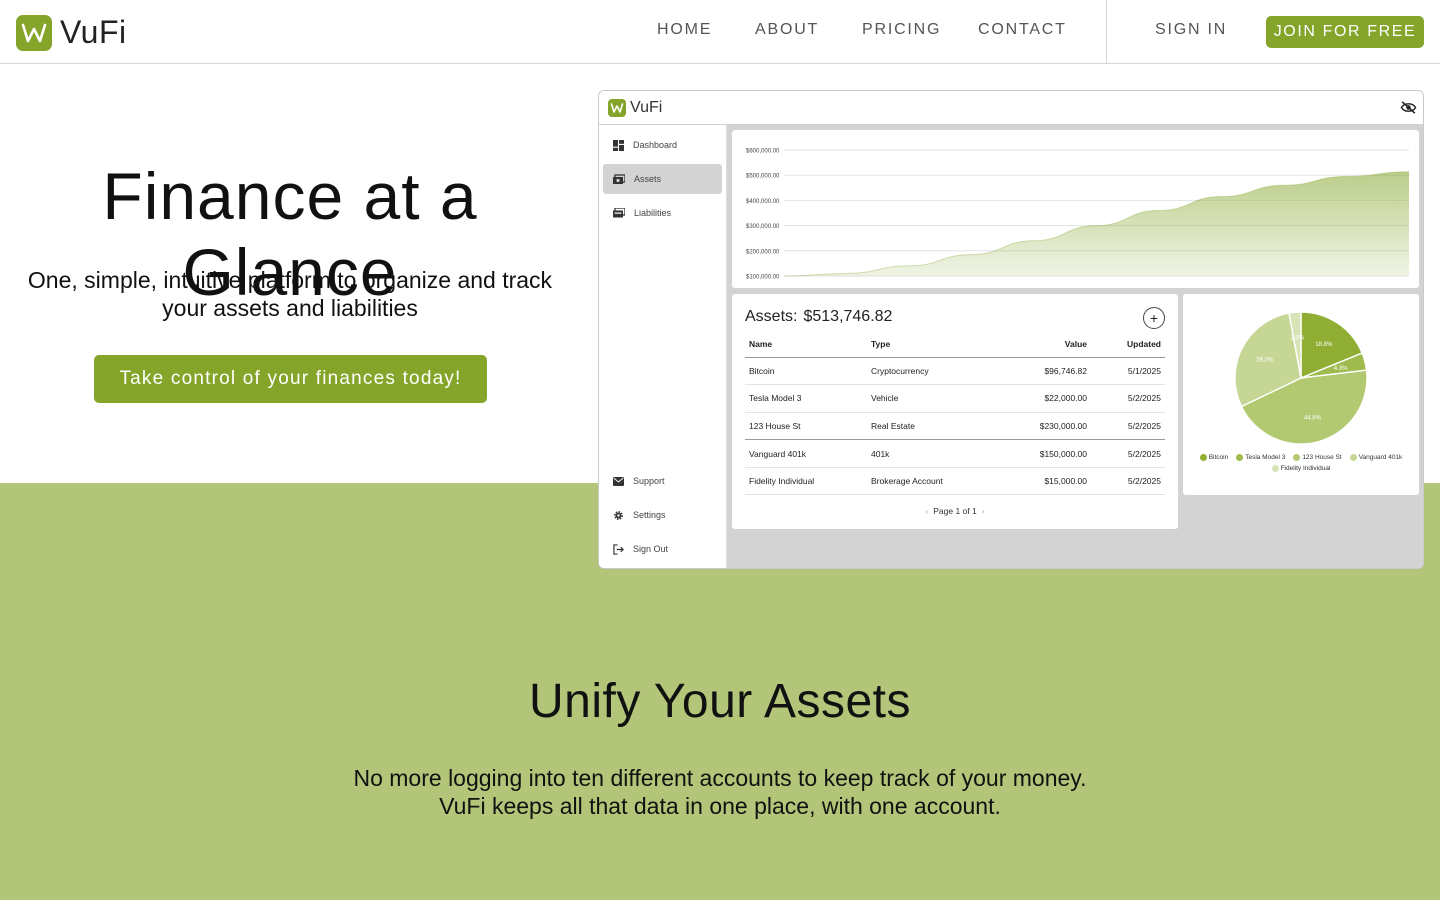 The image size is (1440, 900). Describe the element at coordinates (646, 107) in the screenshot. I see `preview-brand-name: VuFi` at that location.